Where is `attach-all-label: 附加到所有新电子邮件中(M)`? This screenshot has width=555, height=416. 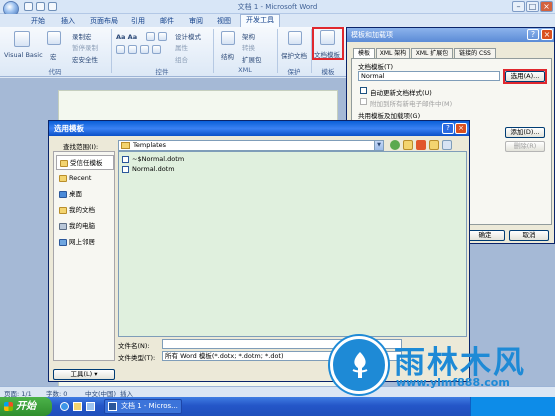
attach-all-label: 附加到所有新电子邮件中(M) is located at coordinates (411, 104).